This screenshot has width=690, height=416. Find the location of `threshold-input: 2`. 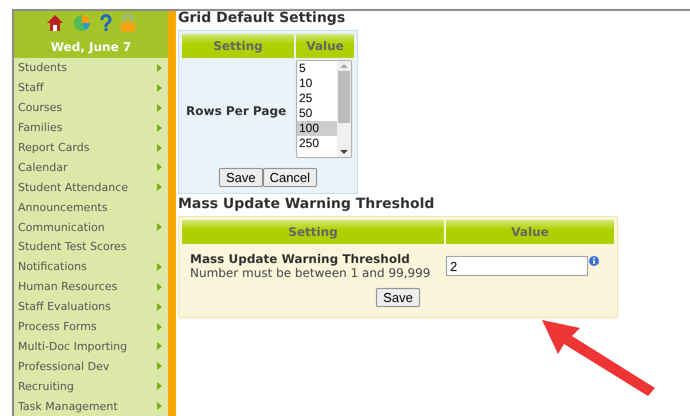

threshold-input: 2 is located at coordinates (517, 266).